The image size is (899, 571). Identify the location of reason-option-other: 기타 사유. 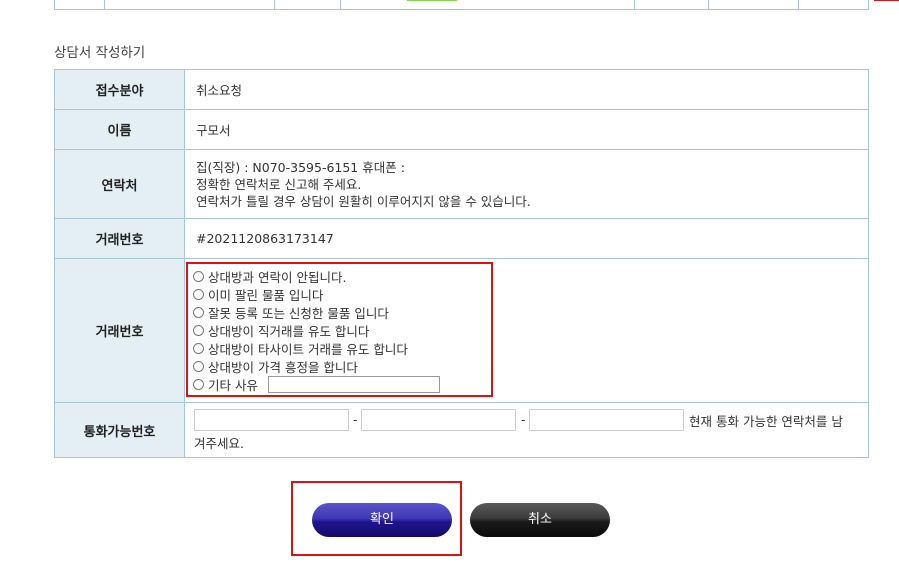
(316, 384).